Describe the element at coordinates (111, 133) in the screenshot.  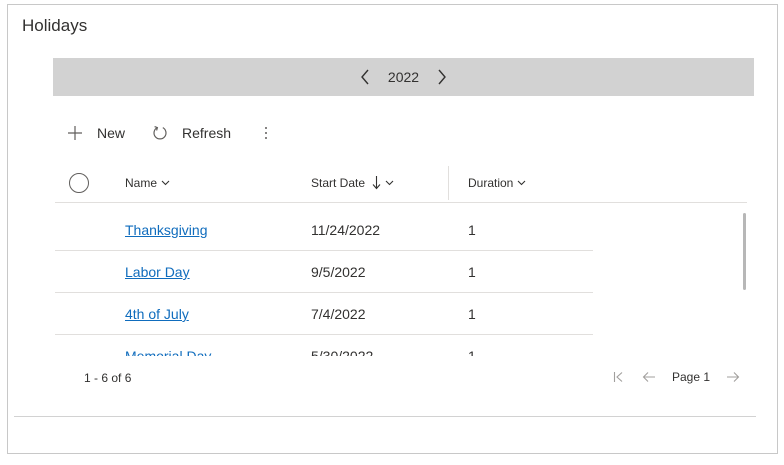
I see `new-button-label: New` at that location.